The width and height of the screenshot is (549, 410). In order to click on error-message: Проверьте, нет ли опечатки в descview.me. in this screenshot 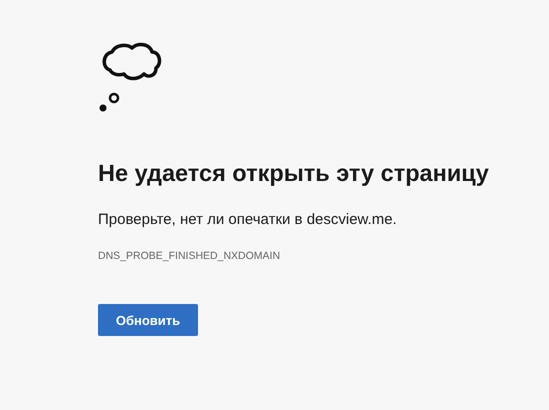, I will do `click(247, 219)`.